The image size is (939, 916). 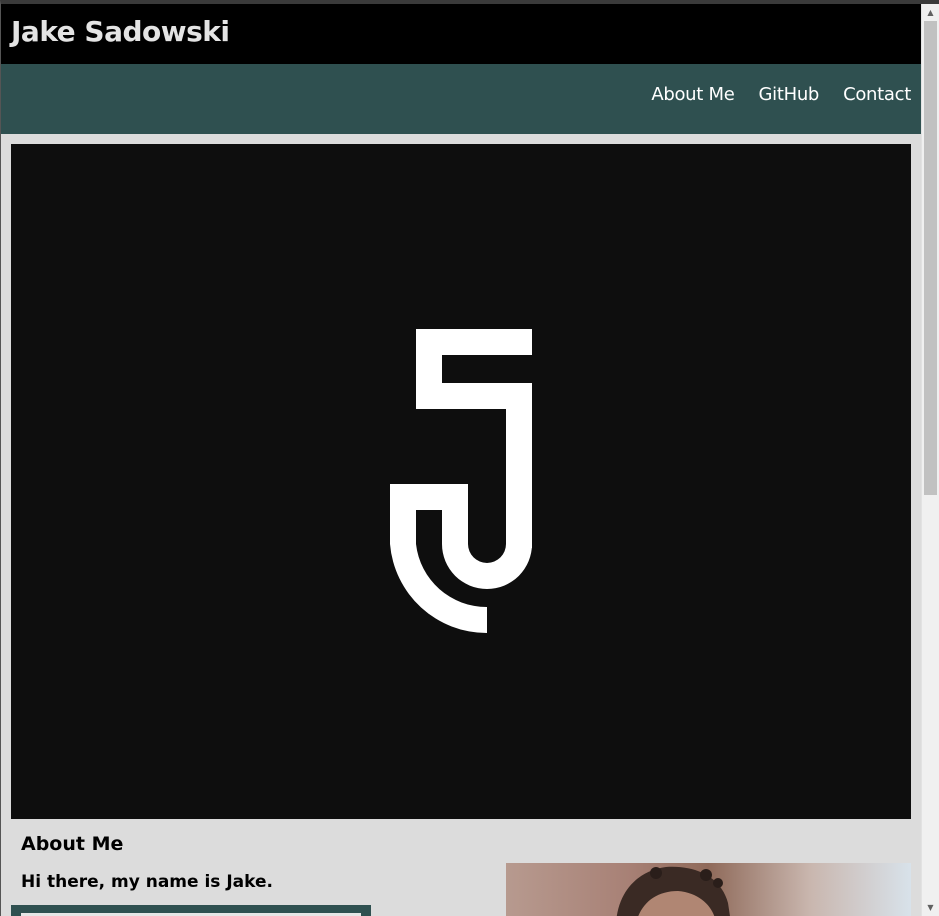 I want to click on site-header: Jake Sadowski, so click(x=461, y=34).